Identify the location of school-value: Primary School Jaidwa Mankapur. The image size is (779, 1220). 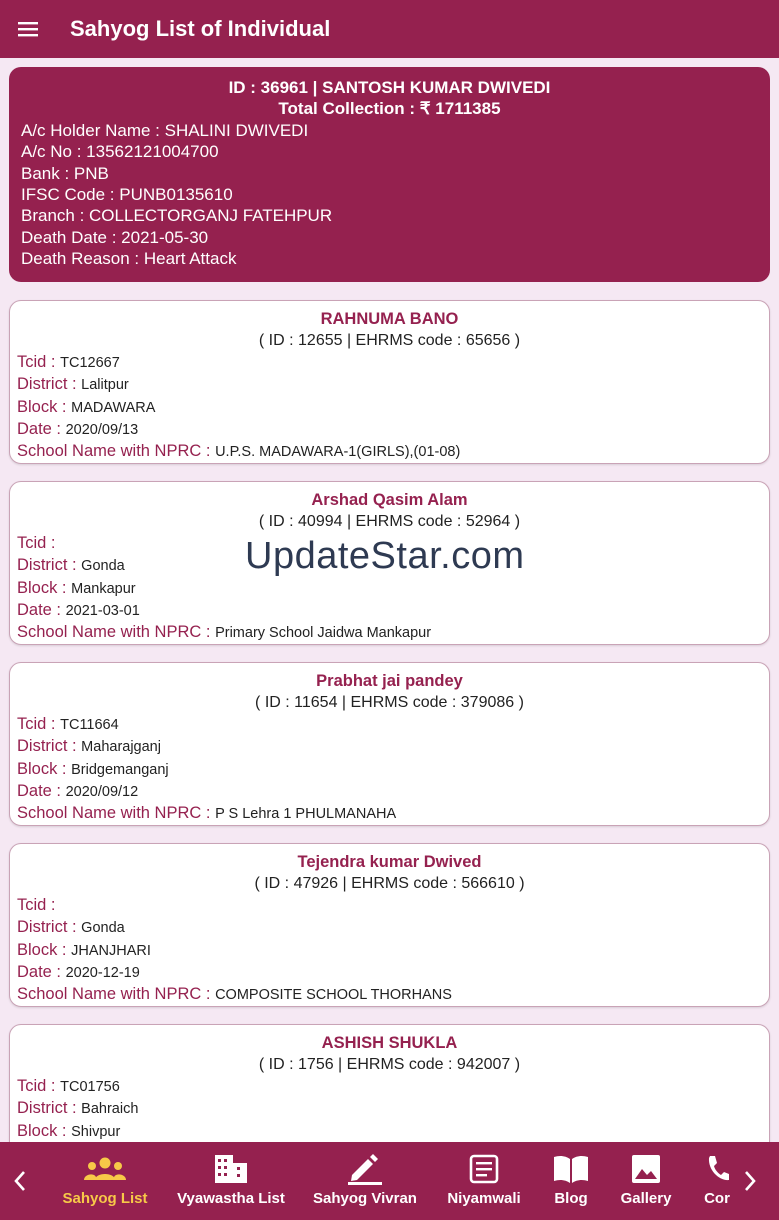
(323, 633).